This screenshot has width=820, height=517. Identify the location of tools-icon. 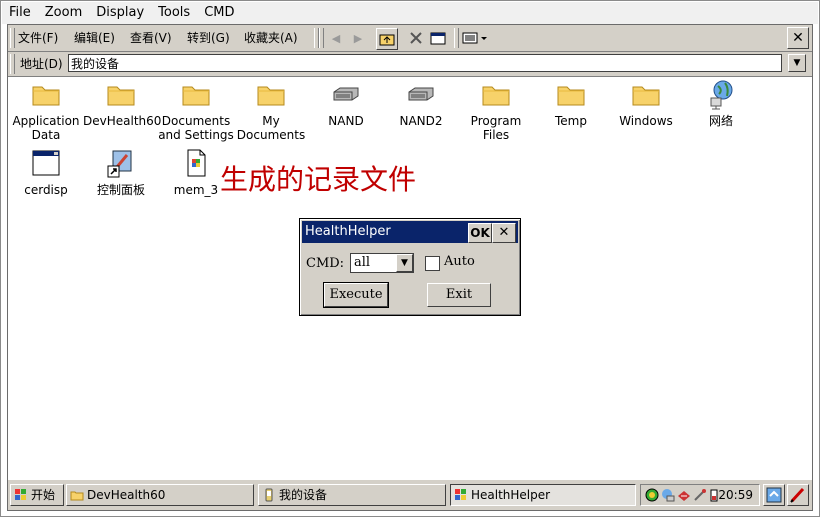
(700, 495).